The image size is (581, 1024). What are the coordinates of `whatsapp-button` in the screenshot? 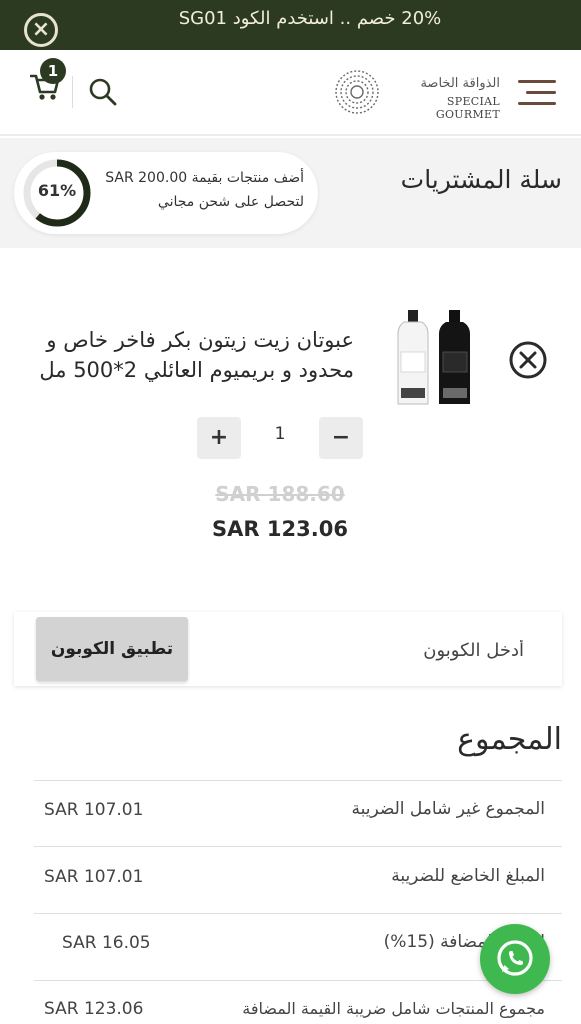 It's located at (515, 959).